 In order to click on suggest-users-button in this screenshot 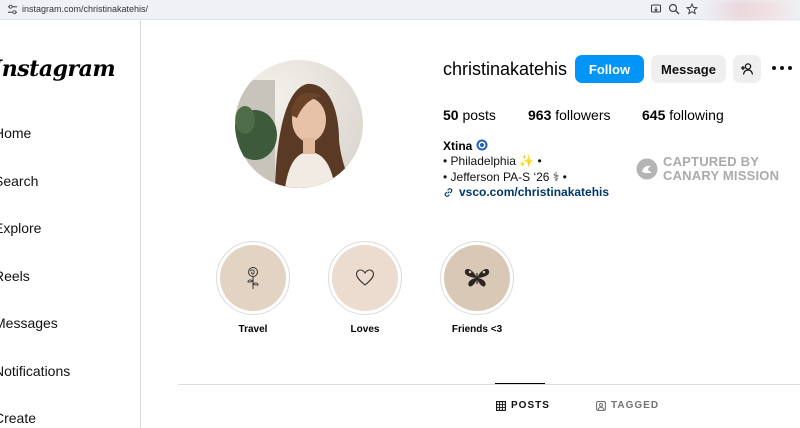, I will do `click(747, 69)`.